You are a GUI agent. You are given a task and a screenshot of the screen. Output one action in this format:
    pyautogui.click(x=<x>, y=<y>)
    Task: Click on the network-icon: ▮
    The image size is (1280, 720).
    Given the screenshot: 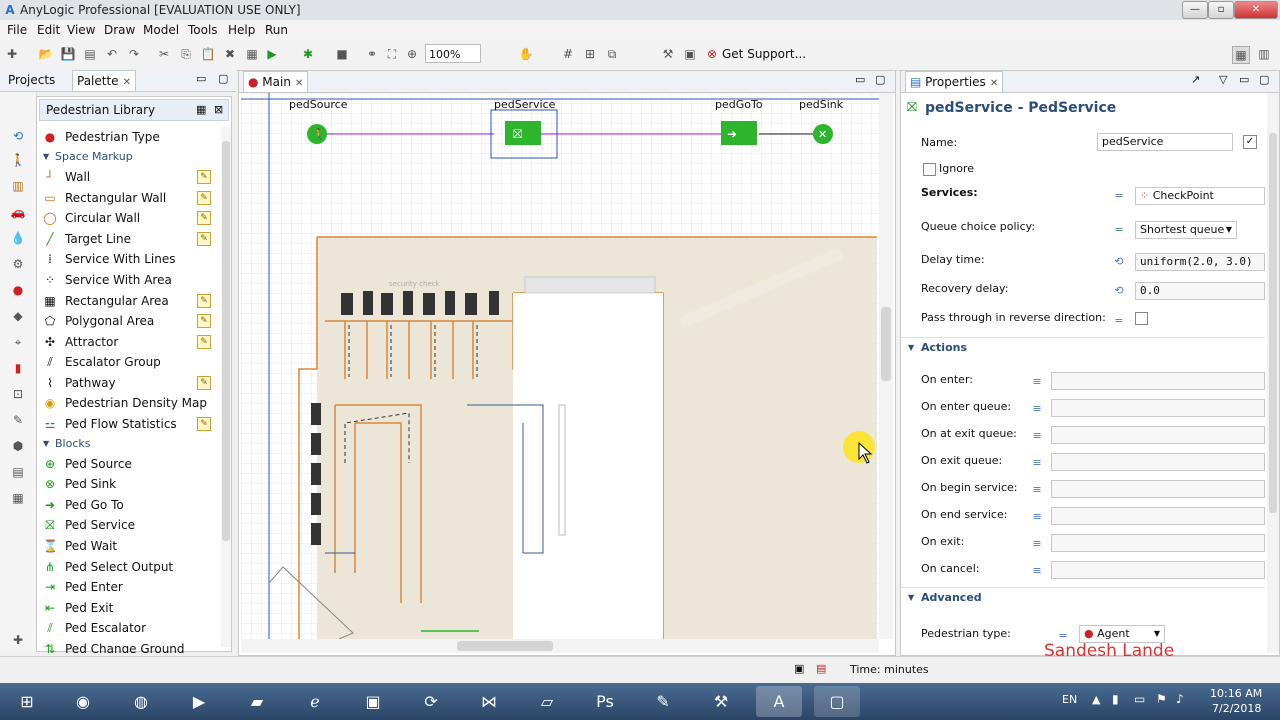 What is the action you would take?
    pyautogui.click(x=1115, y=699)
    